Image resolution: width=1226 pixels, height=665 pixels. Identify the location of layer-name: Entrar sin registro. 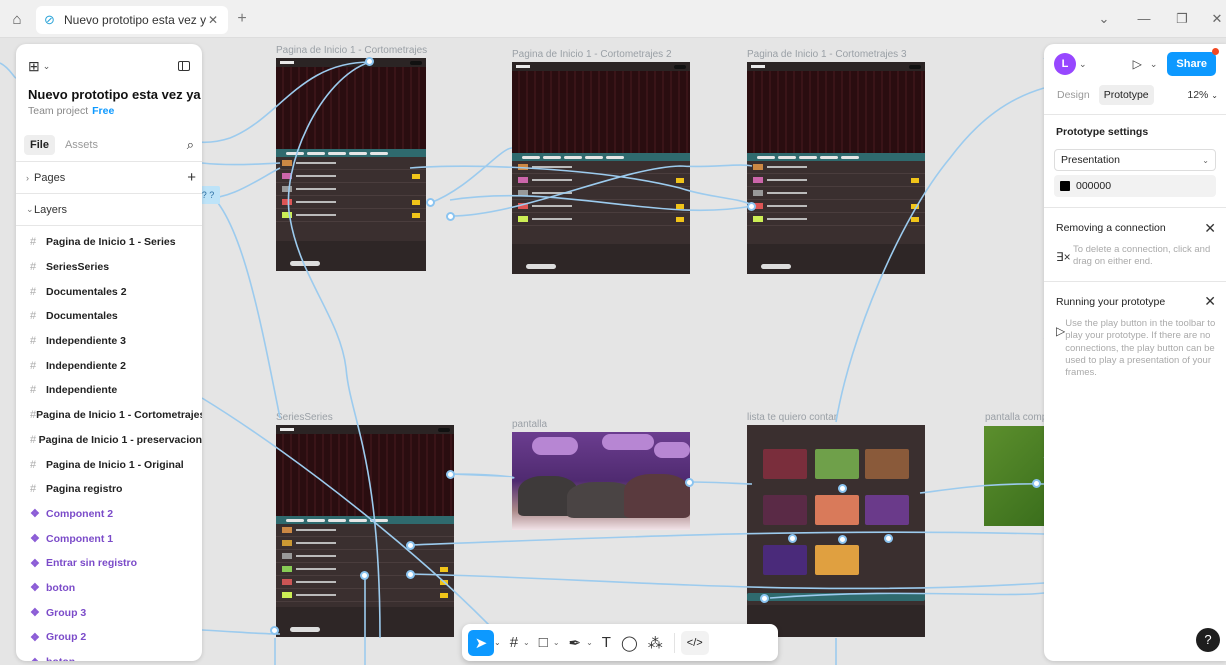
(92, 563).